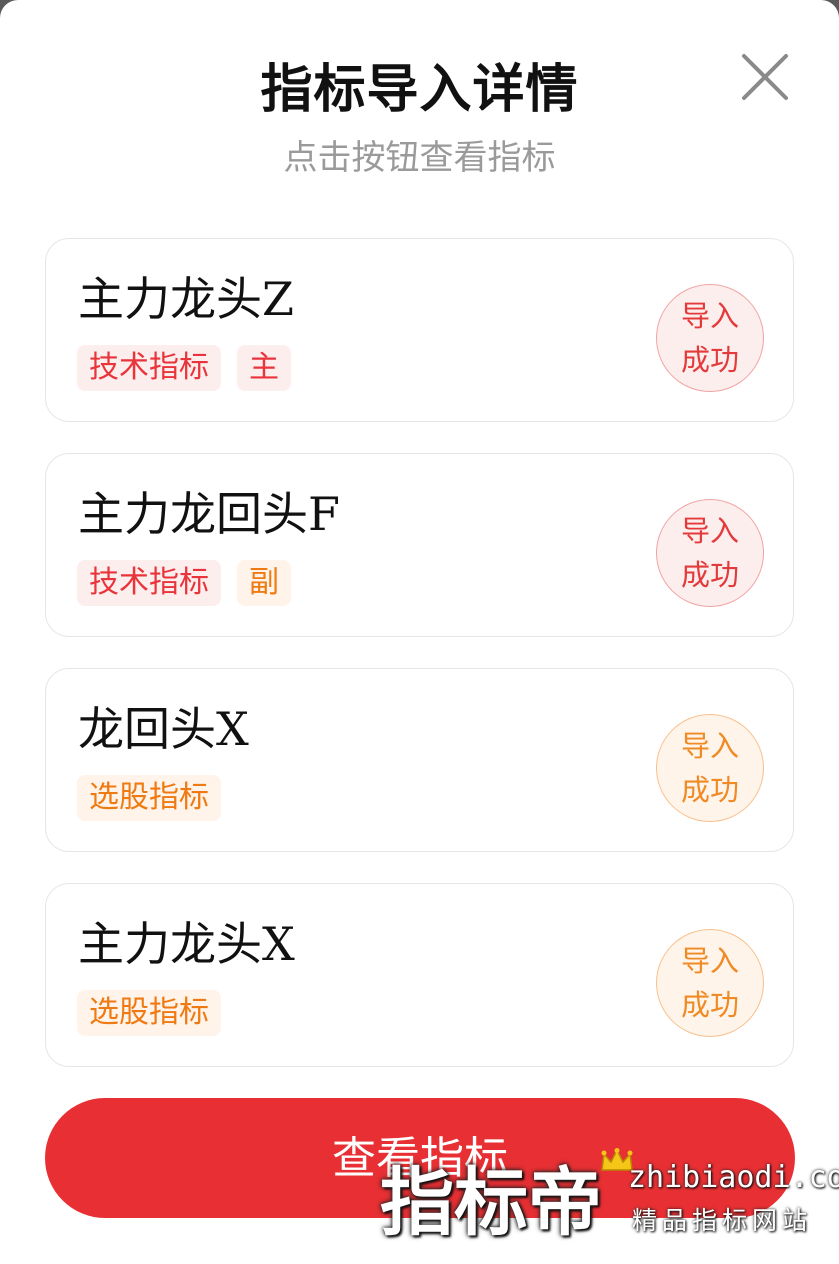 This screenshot has height=1264, width=839. Describe the element at coordinates (186, 299) in the screenshot. I see `indicator-name: 主力龙头Z` at that location.